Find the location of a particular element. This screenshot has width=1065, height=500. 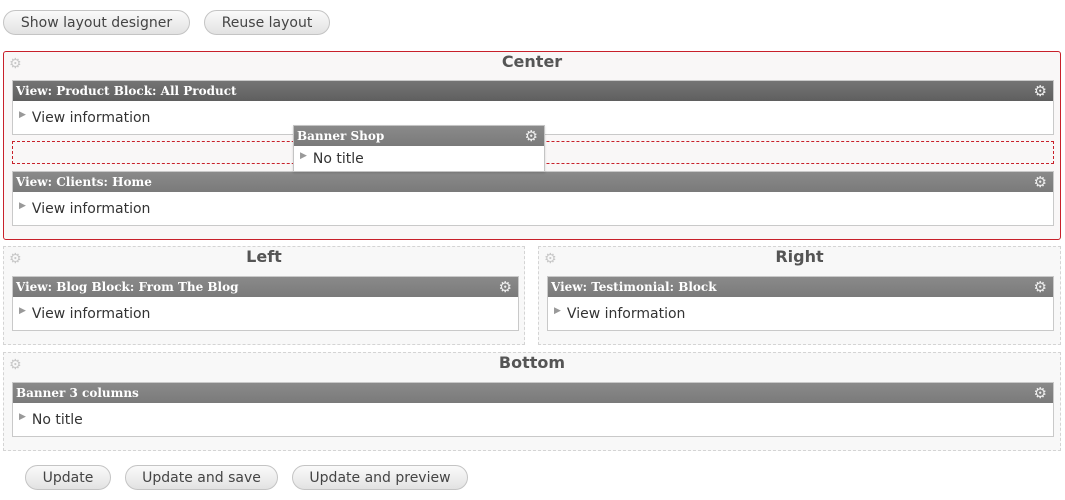

region-right-title: Right is located at coordinates (799, 256).